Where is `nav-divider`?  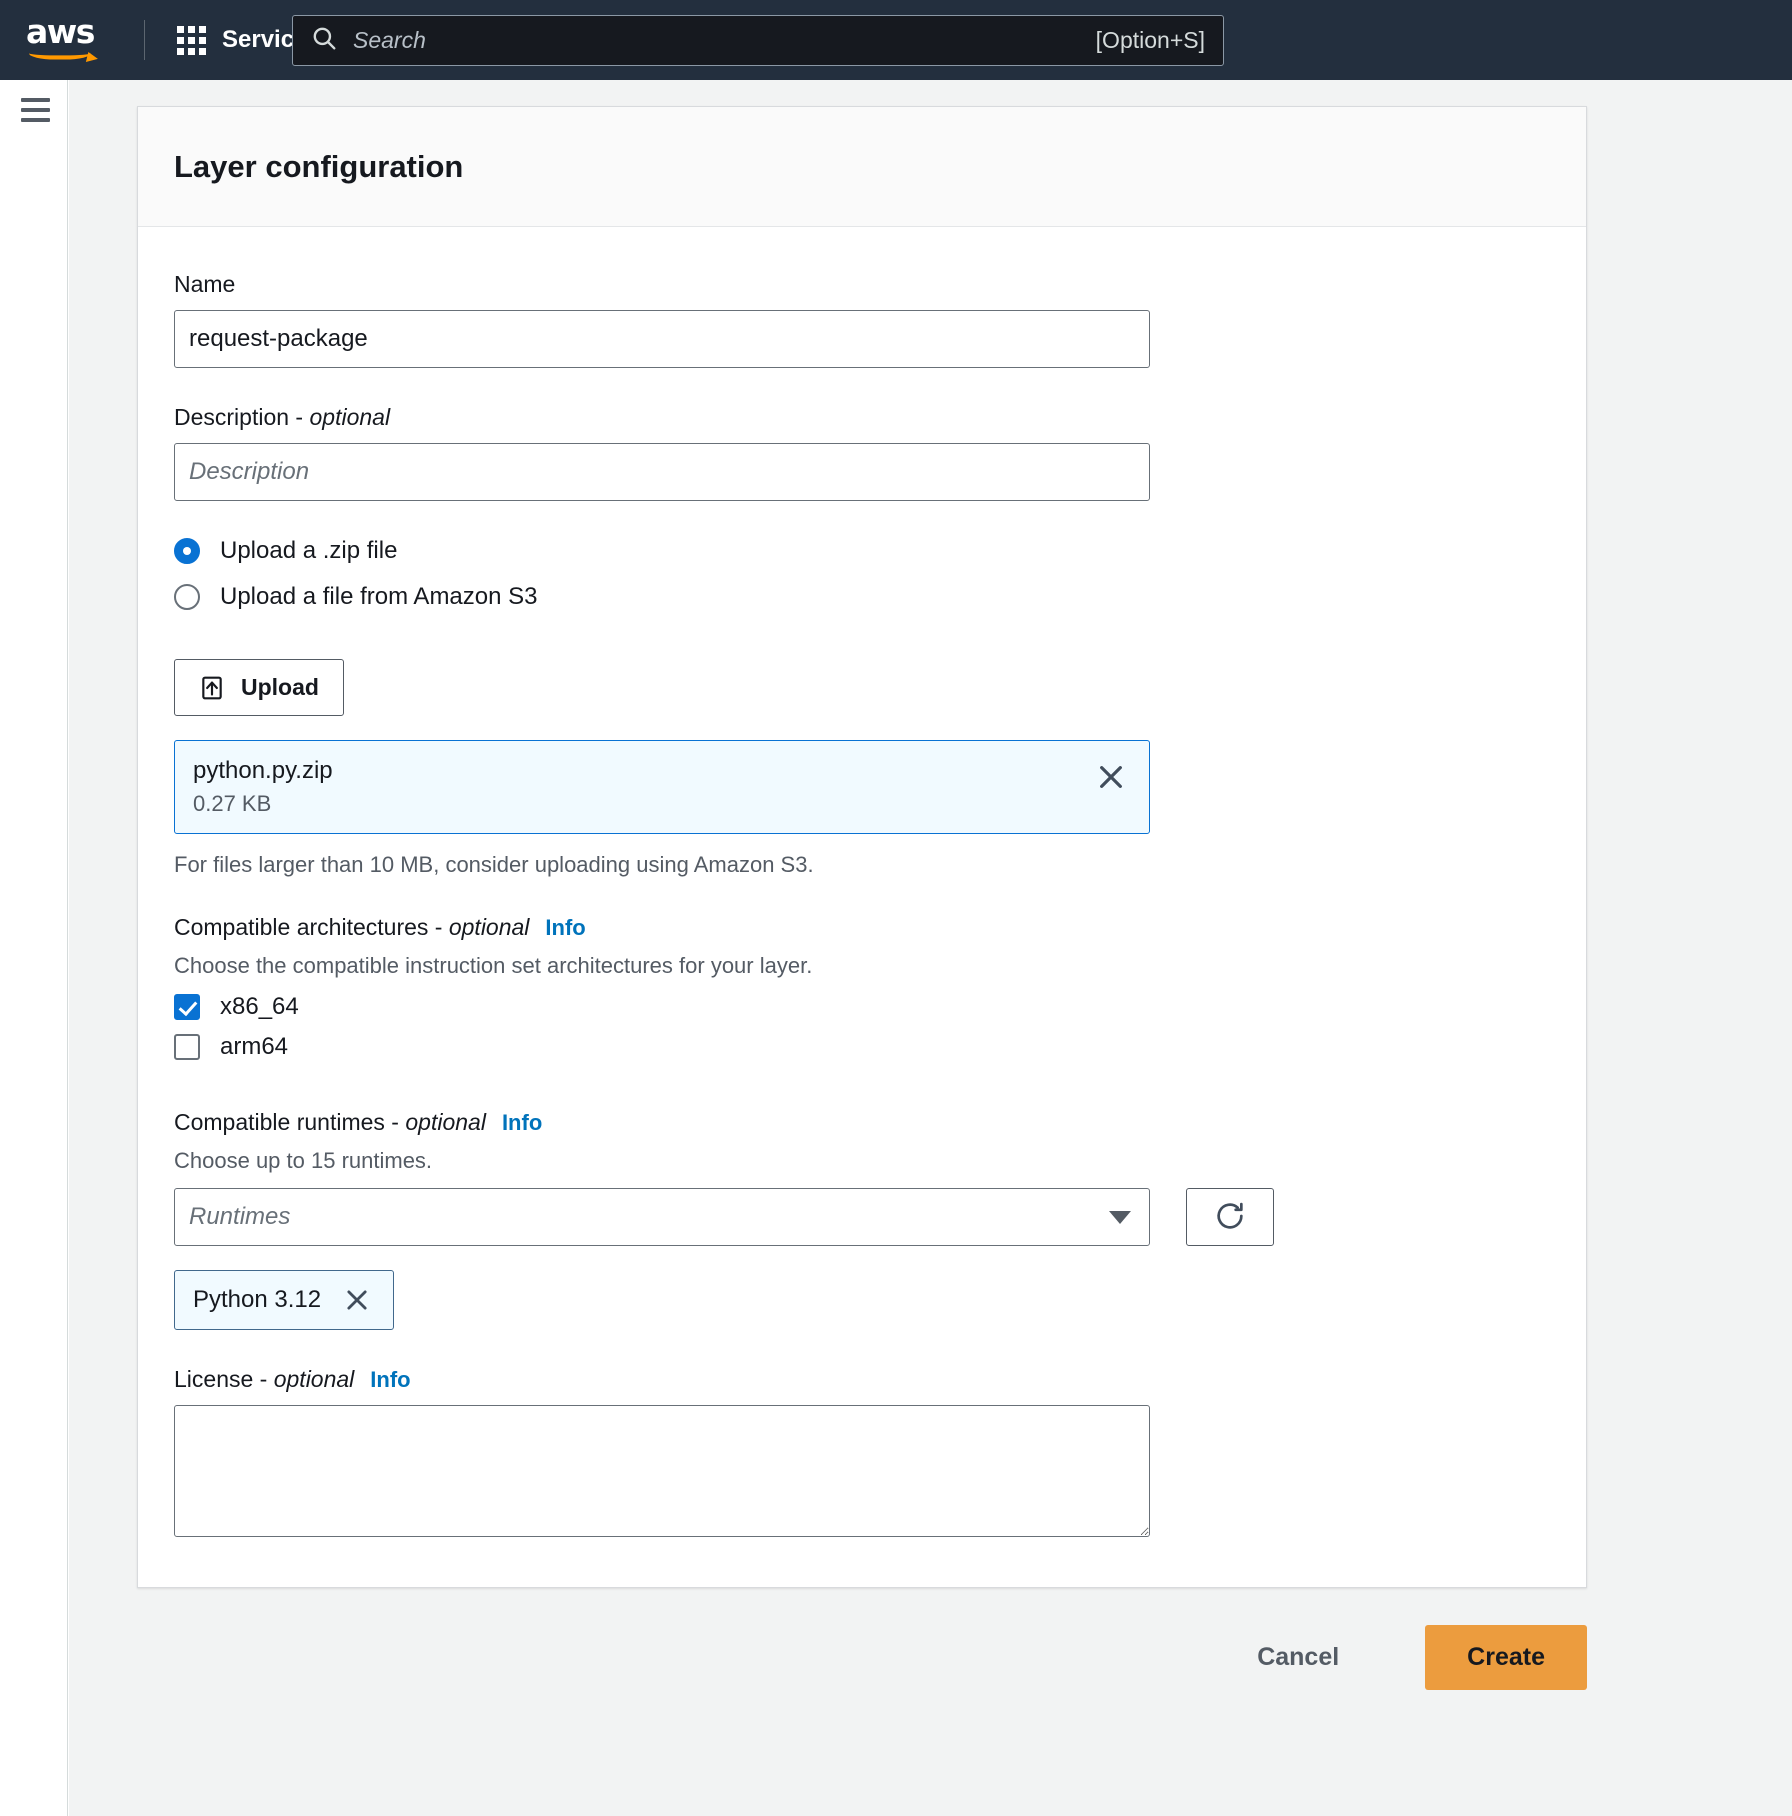
nav-divider is located at coordinates (144, 40).